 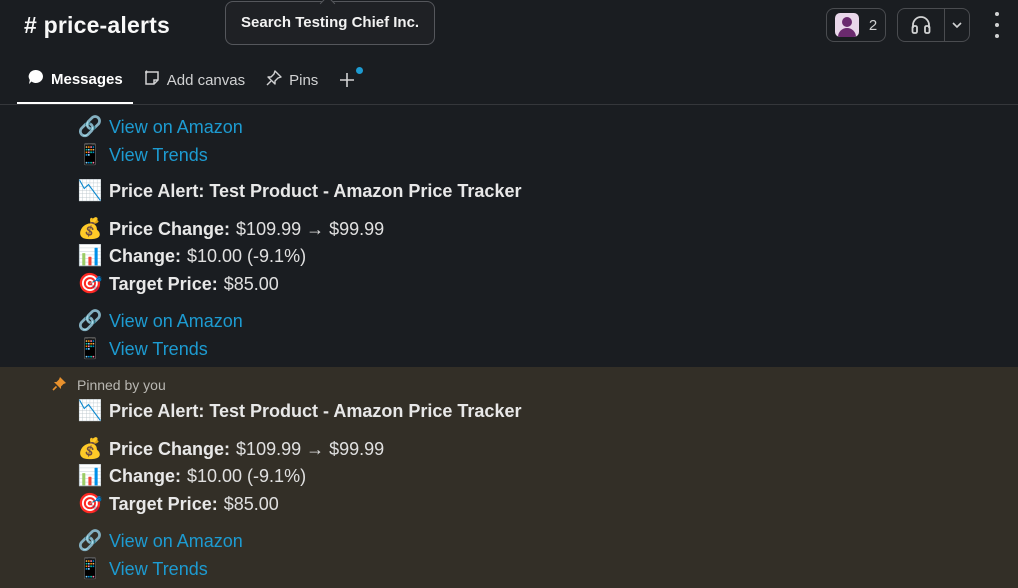 I want to click on message-bubble-icon, so click(x=36, y=79).